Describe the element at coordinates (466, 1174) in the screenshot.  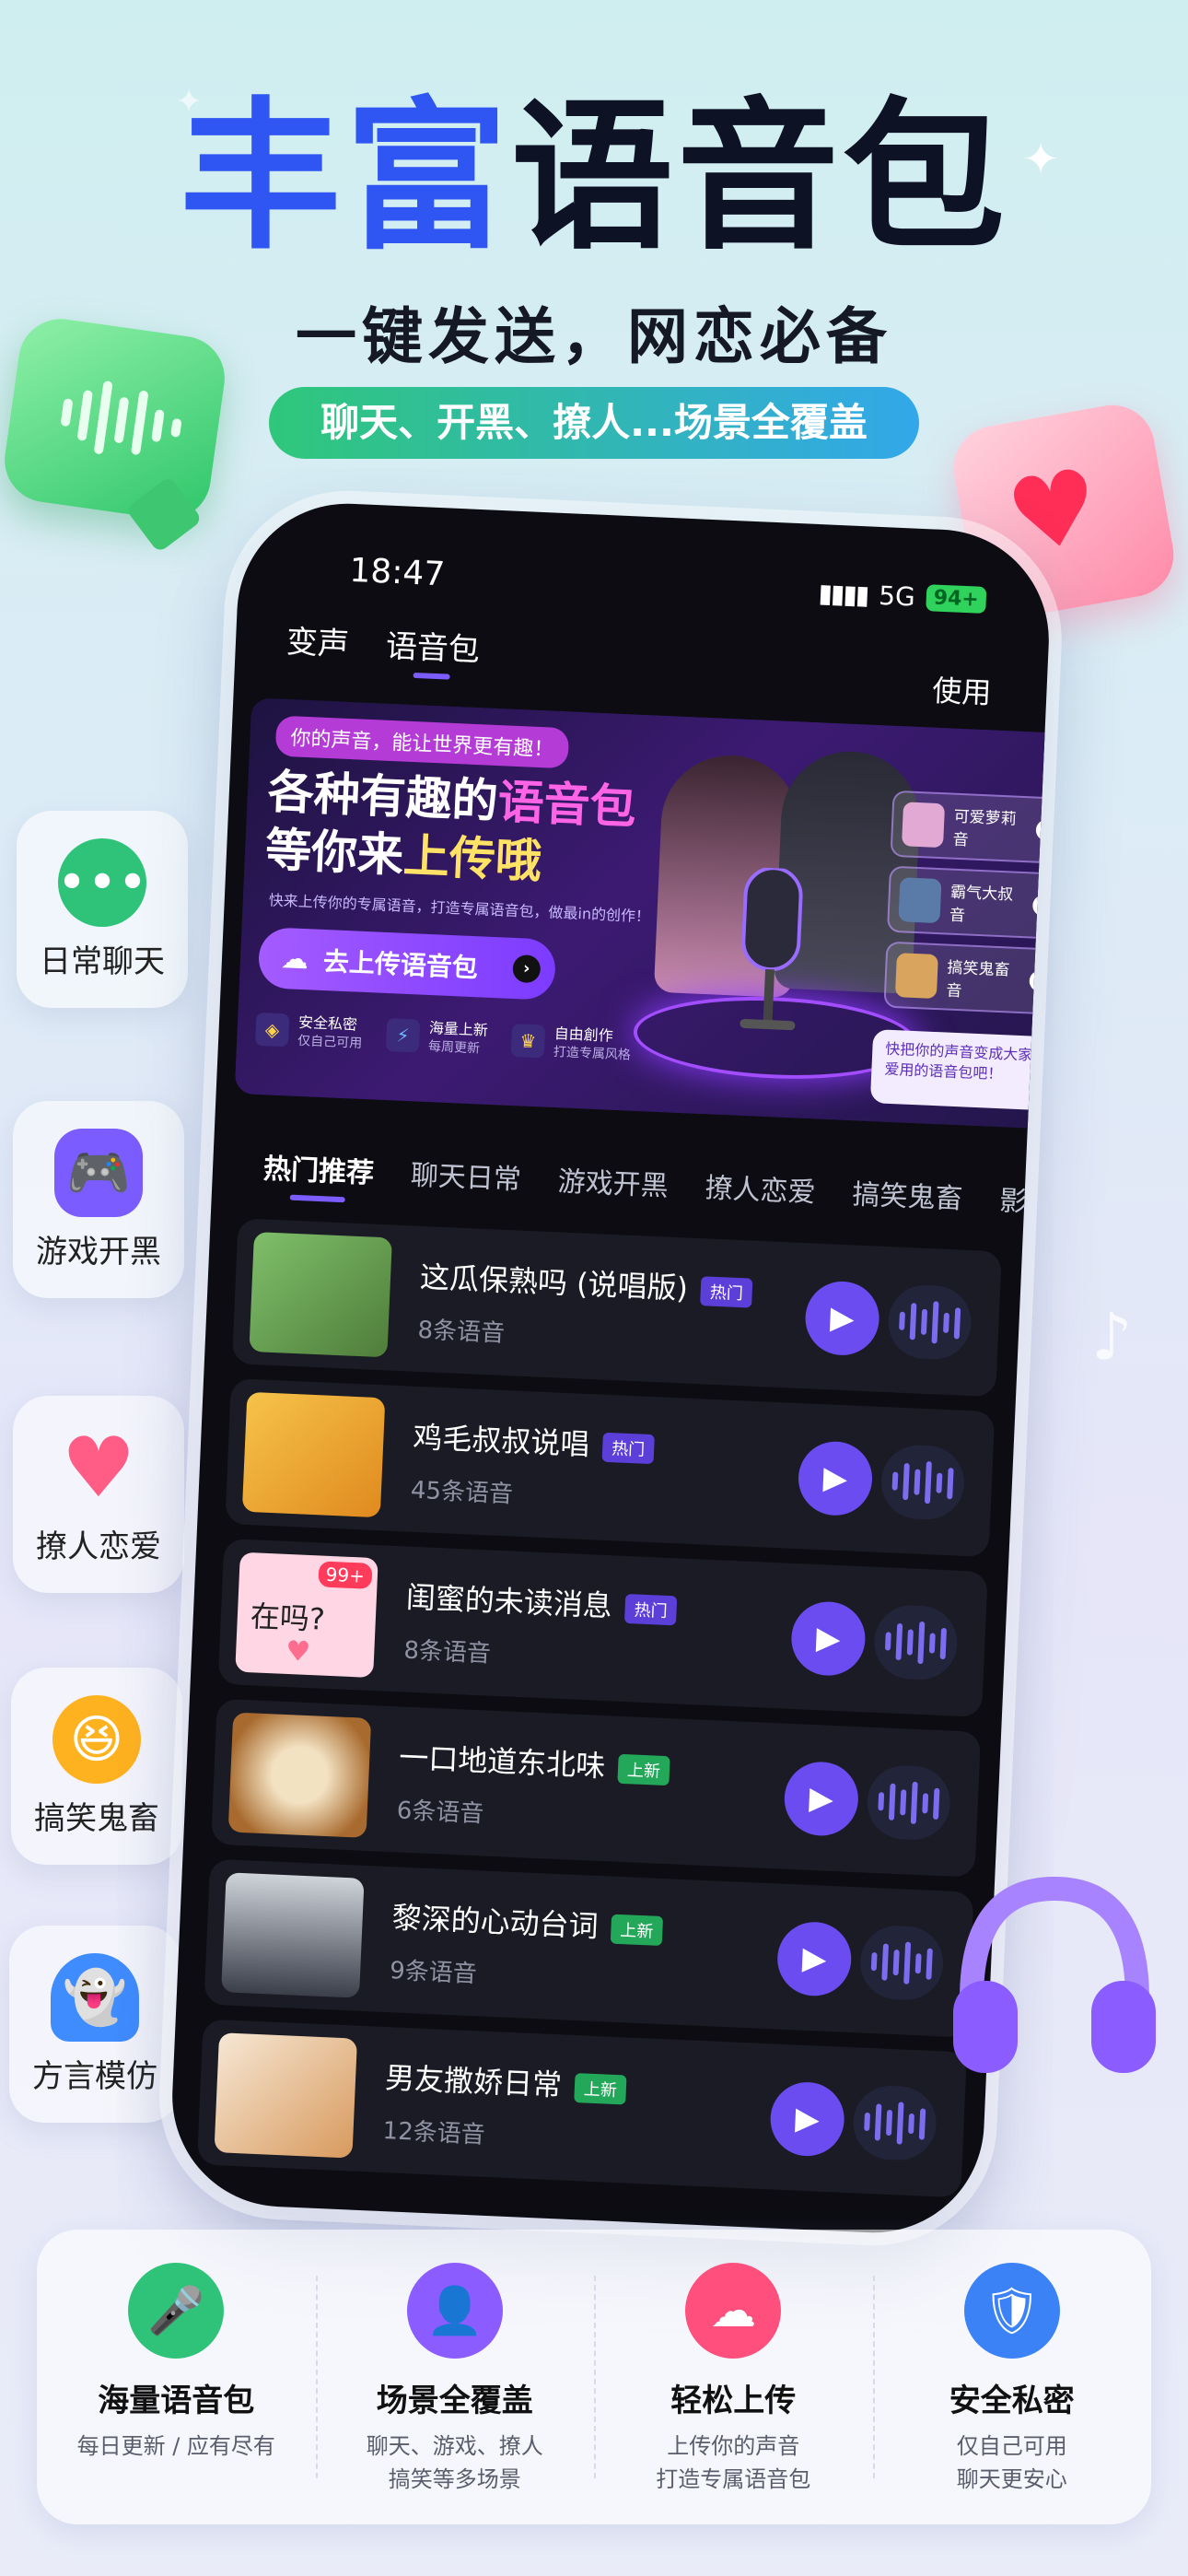
I see `tab-chat: 聊天日常` at that location.